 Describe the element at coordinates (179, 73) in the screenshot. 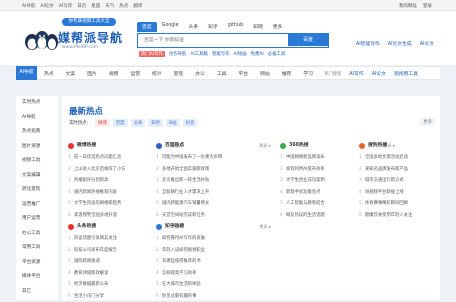

I see `nav-item: 变现` at that location.